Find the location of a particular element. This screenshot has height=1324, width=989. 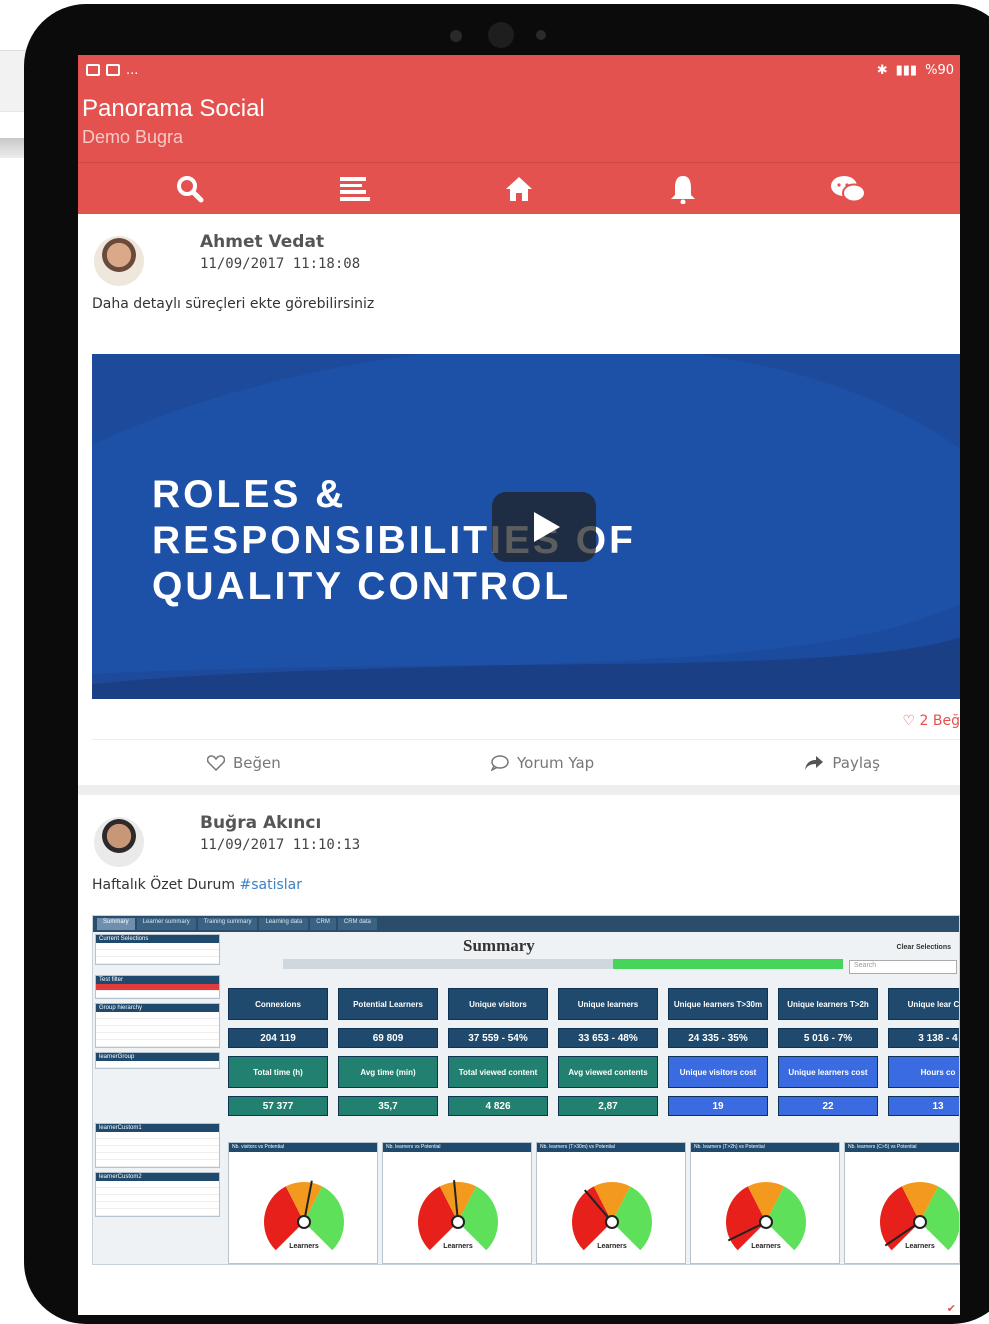

like-button: Beğen is located at coordinates (244, 763).